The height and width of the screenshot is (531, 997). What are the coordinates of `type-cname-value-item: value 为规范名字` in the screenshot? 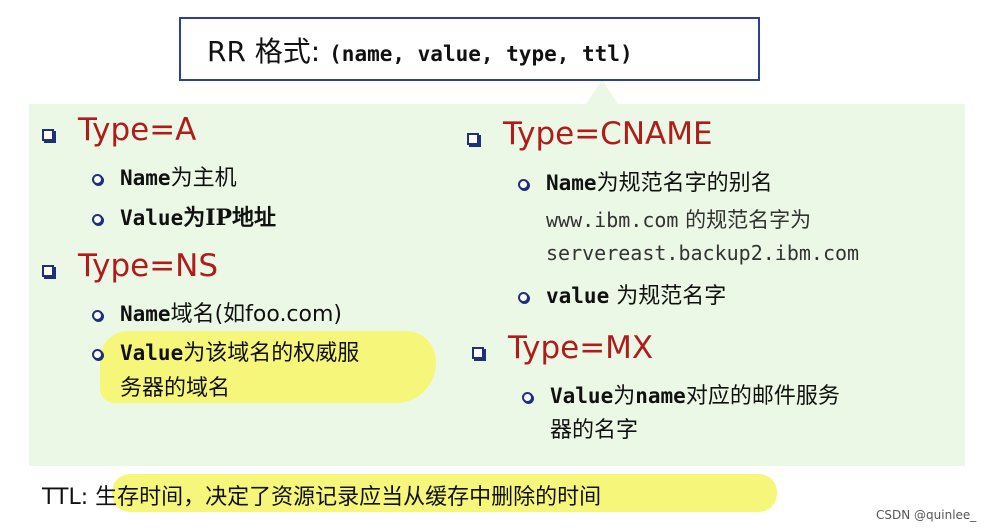 It's located at (636, 294).